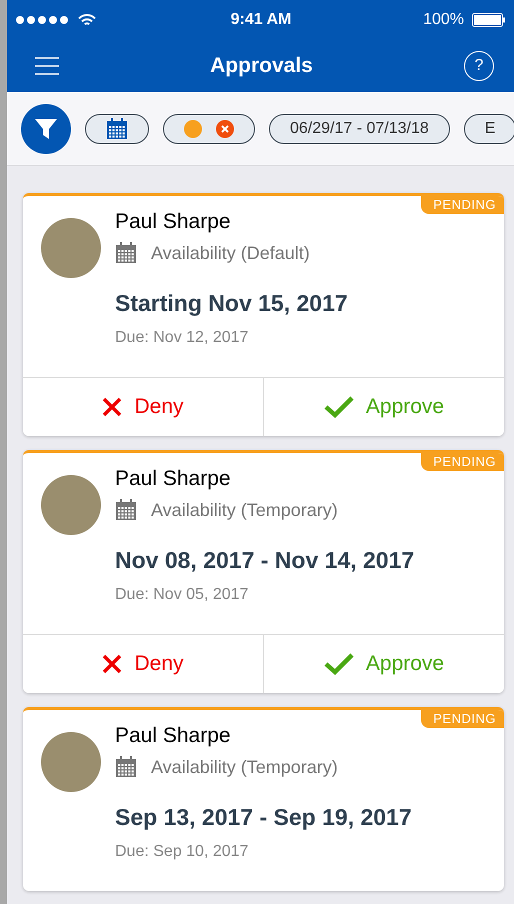 This screenshot has height=904, width=514. Describe the element at coordinates (87, 20) in the screenshot. I see `wifi-icon` at that location.